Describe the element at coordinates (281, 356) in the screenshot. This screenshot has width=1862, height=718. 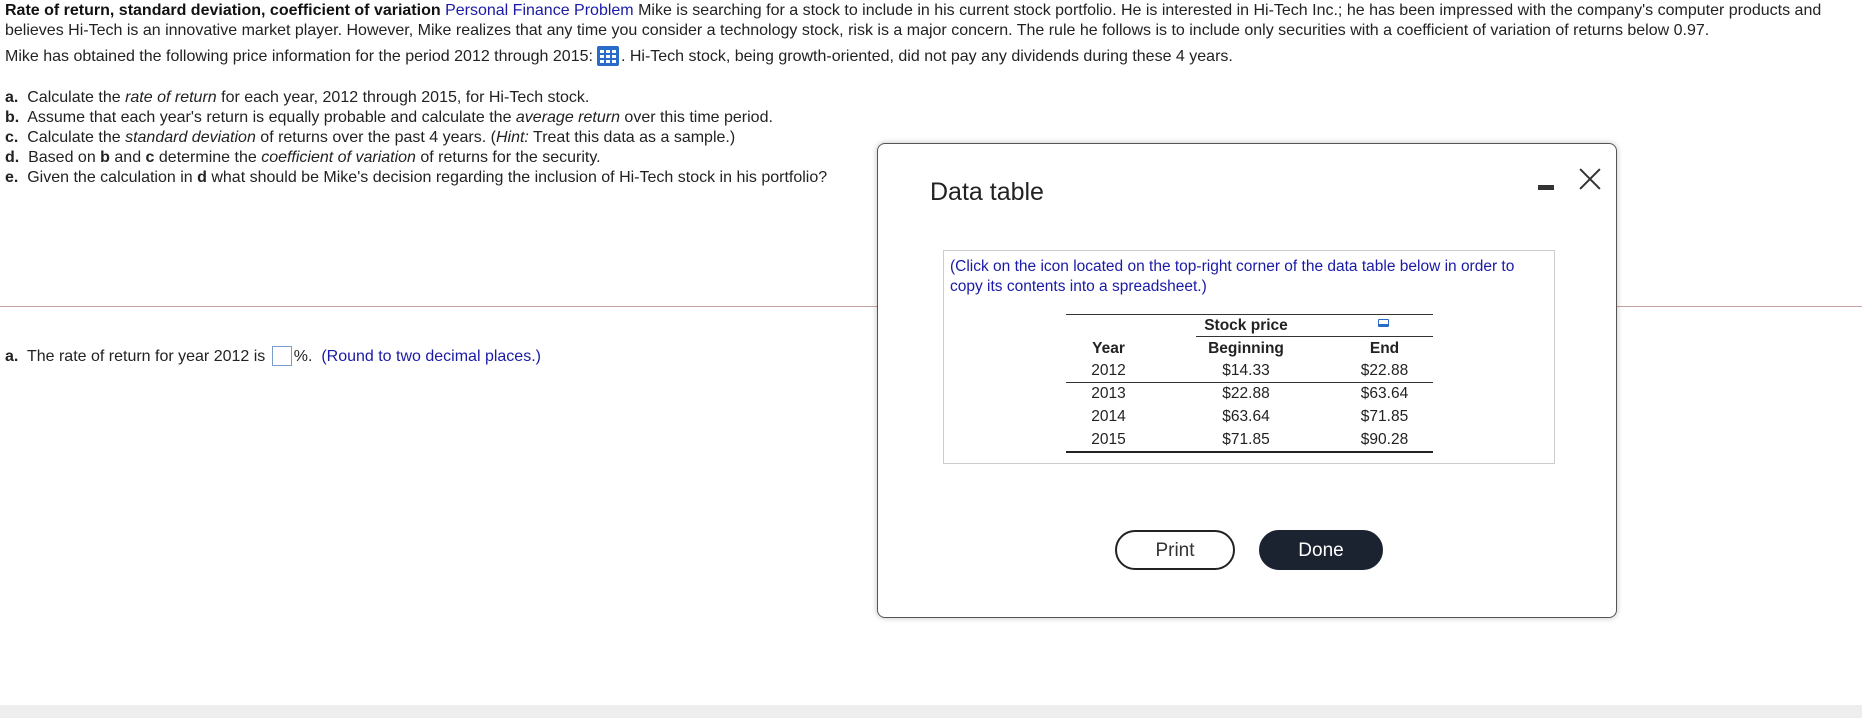
I see `rate-of-return-input` at that location.